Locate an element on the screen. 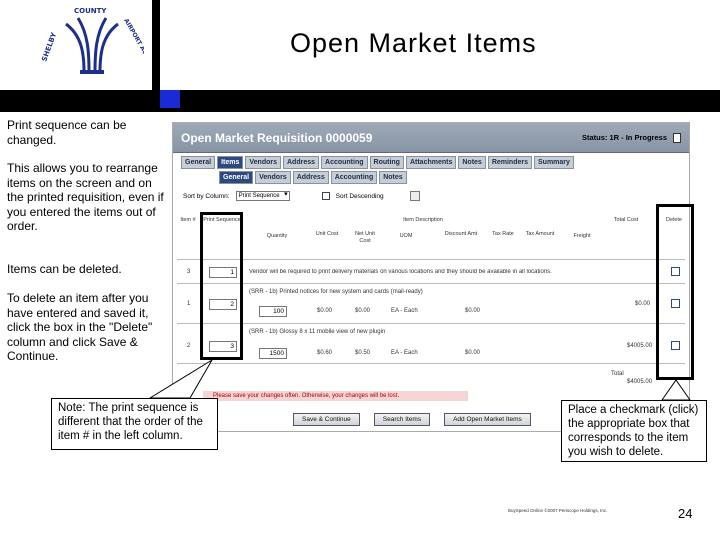  print-sequence-highlight is located at coordinates (221, 286).